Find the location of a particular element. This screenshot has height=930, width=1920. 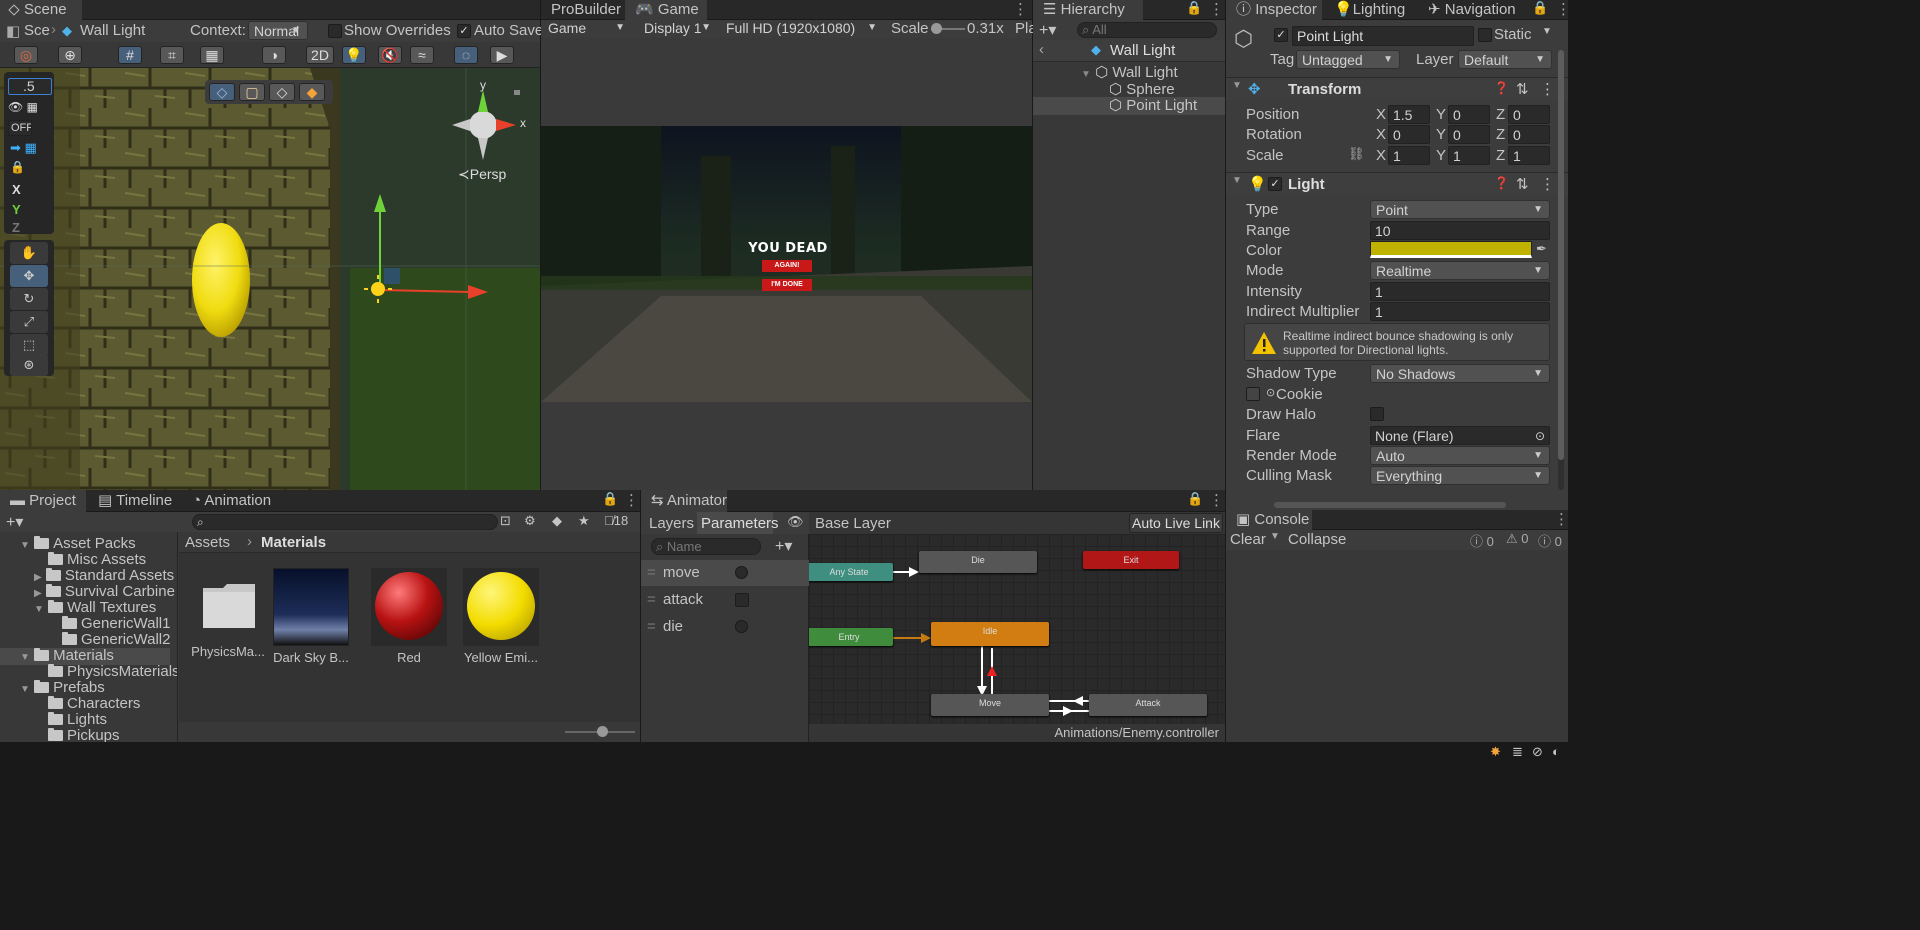

layer-dropdown: Default ▼ is located at coordinates (1505, 59).